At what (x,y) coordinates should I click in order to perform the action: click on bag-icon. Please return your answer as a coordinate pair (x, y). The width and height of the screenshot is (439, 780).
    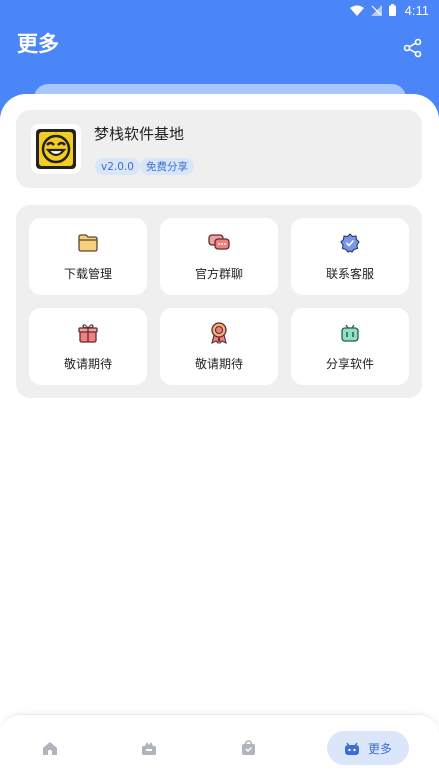
    Looking at the image, I should click on (248, 747).